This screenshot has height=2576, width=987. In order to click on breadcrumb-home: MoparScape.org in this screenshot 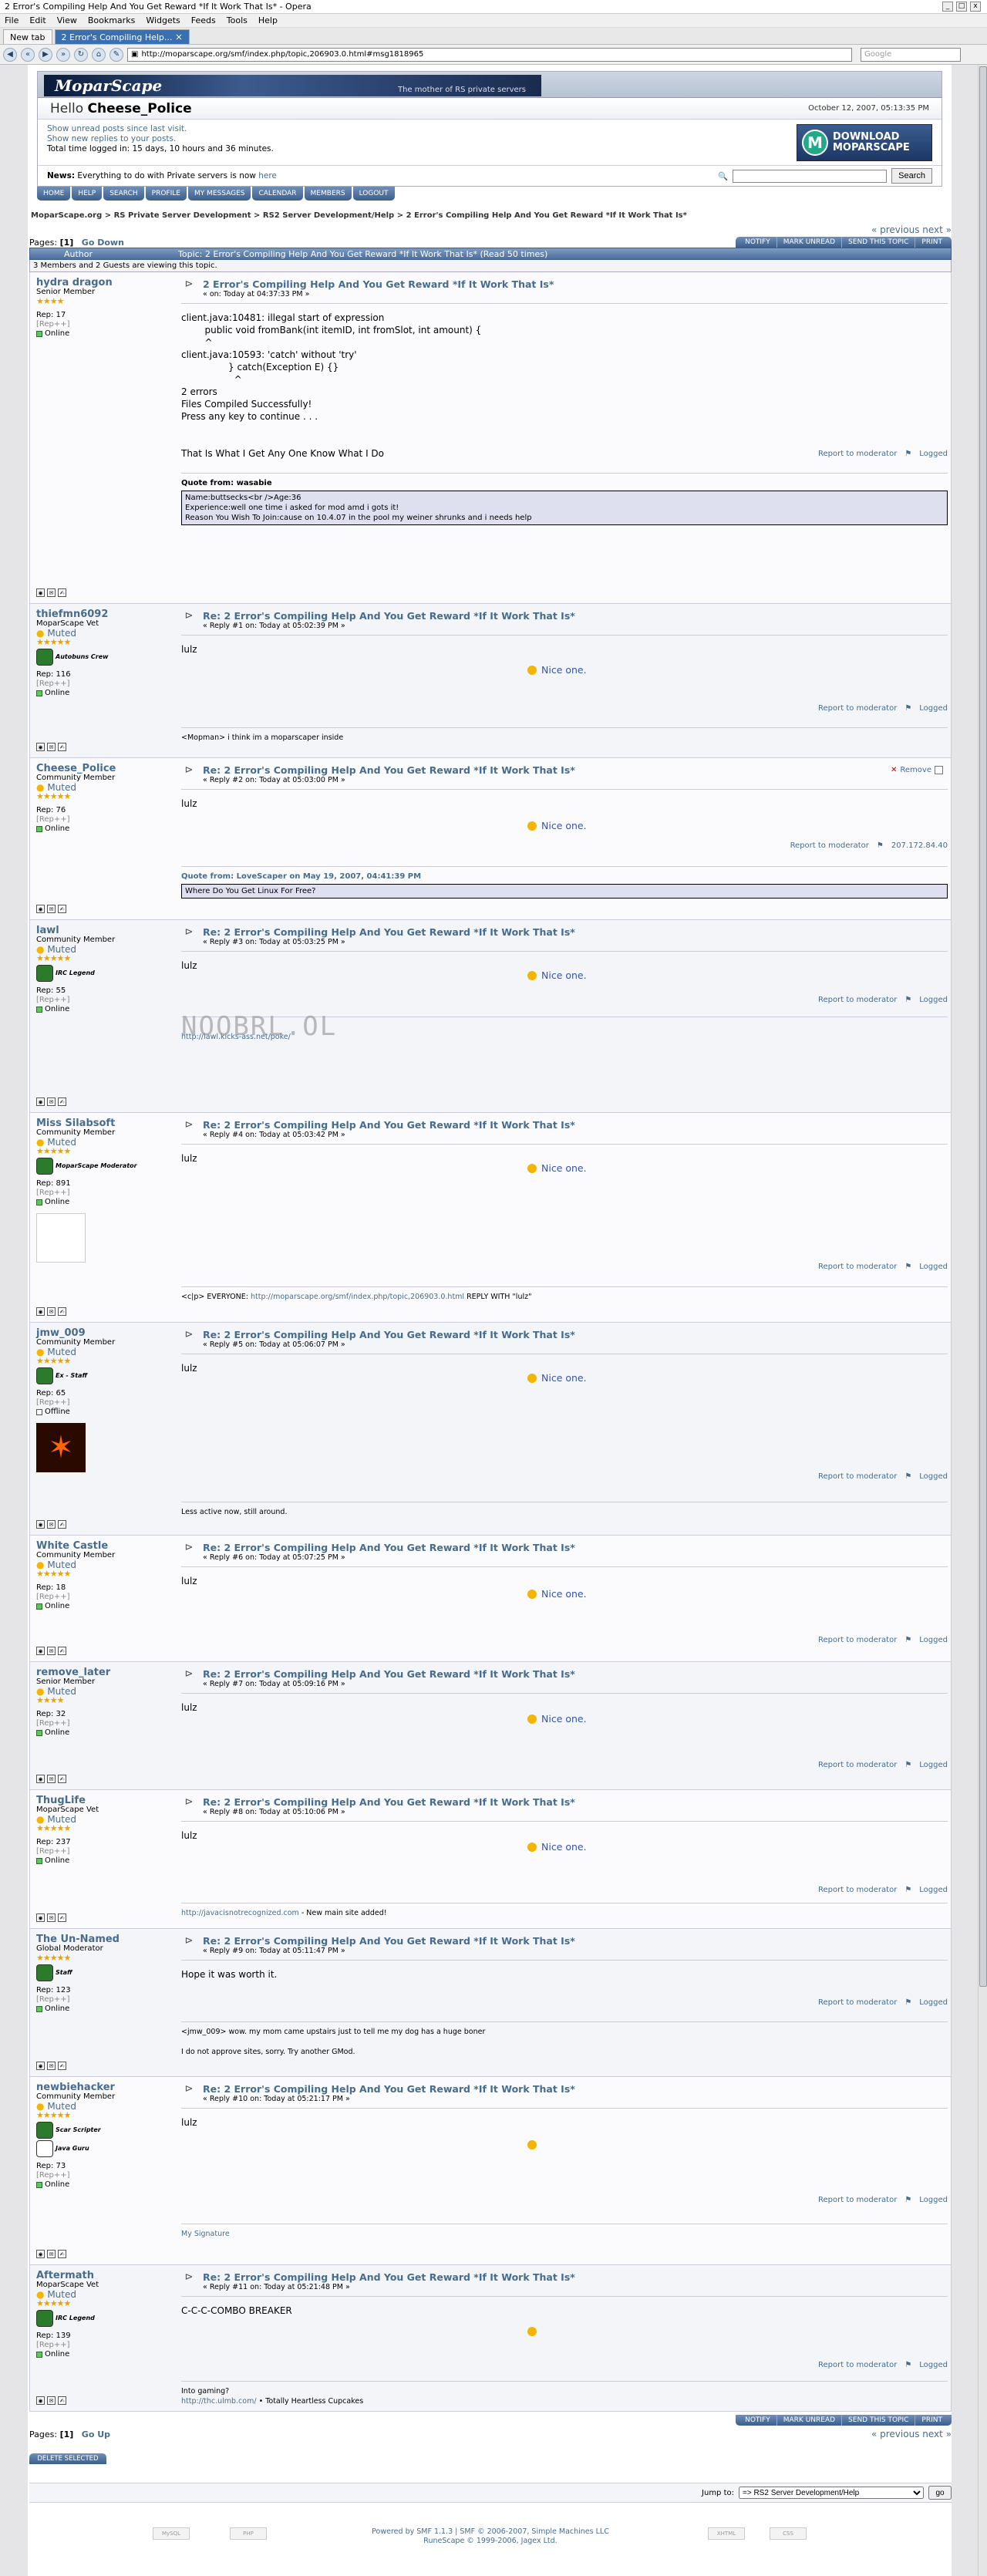, I will do `click(66, 215)`.